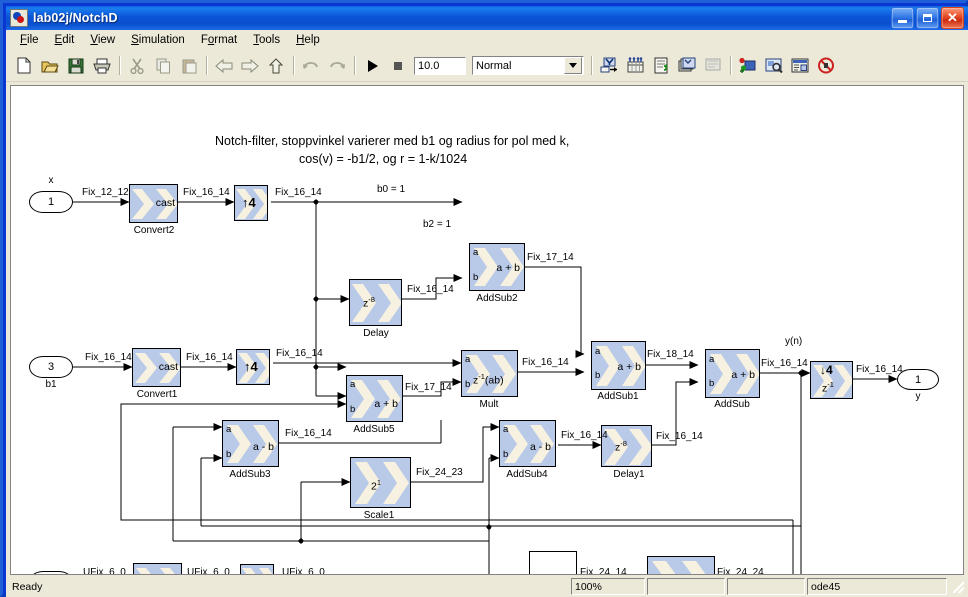 This screenshot has height=597, width=968. What do you see at coordinates (257, 569) in the screenshot?
I see `block-upcast-k: ↑4` at bounding box center [257, 569].